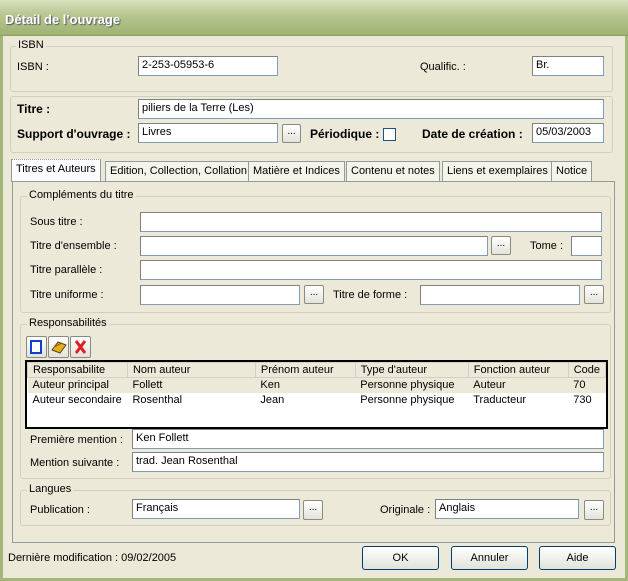  I want to click on column-header: Code, so click(587, 370).